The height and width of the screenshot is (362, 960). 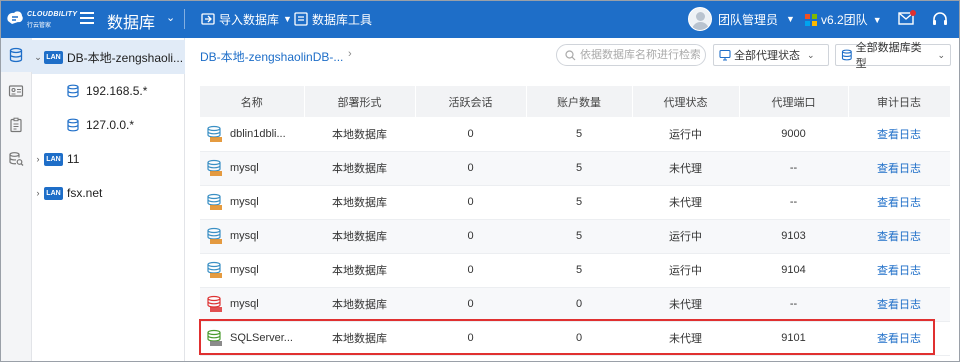 I want to click on lan-badge: LAN, so click(x=53, y=193).